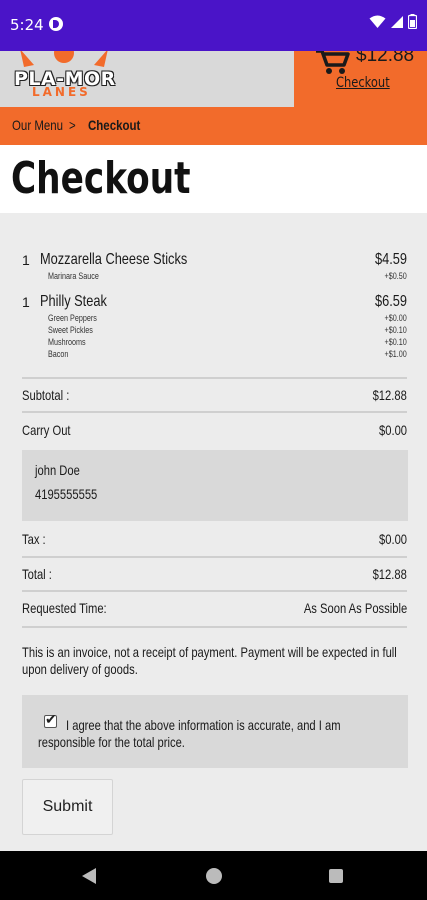  What do you see at coordinates (34, 539) in the screenshot?
I see `tax-label: Tax :` at bounding box center [34, 539].